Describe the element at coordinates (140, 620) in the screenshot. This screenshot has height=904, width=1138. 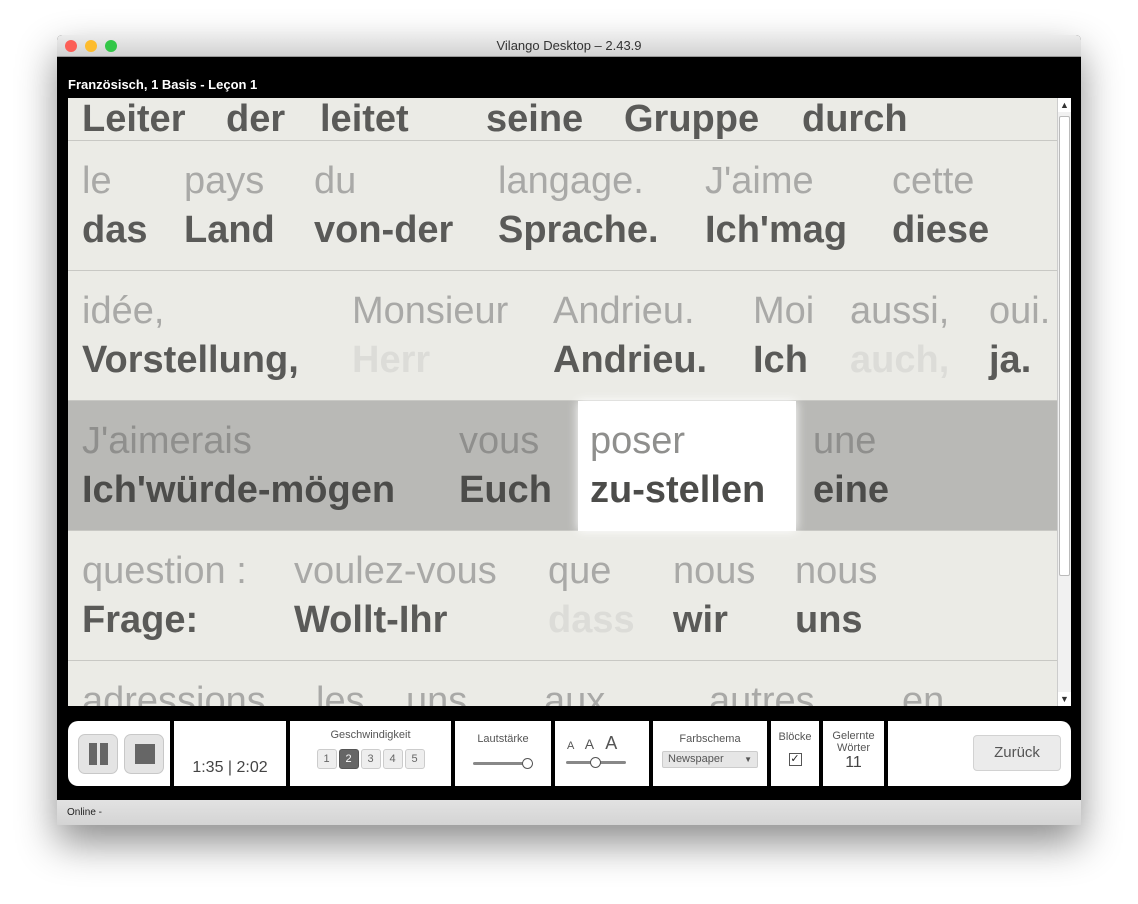
I see `word-de: Frage:` at that location.